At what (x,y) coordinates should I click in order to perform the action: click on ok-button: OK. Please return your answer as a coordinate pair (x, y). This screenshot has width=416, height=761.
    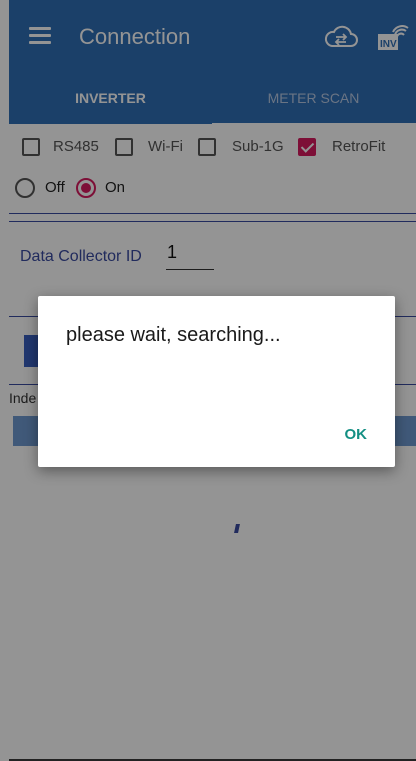
    Looking at the image, I should click on (356, 434).